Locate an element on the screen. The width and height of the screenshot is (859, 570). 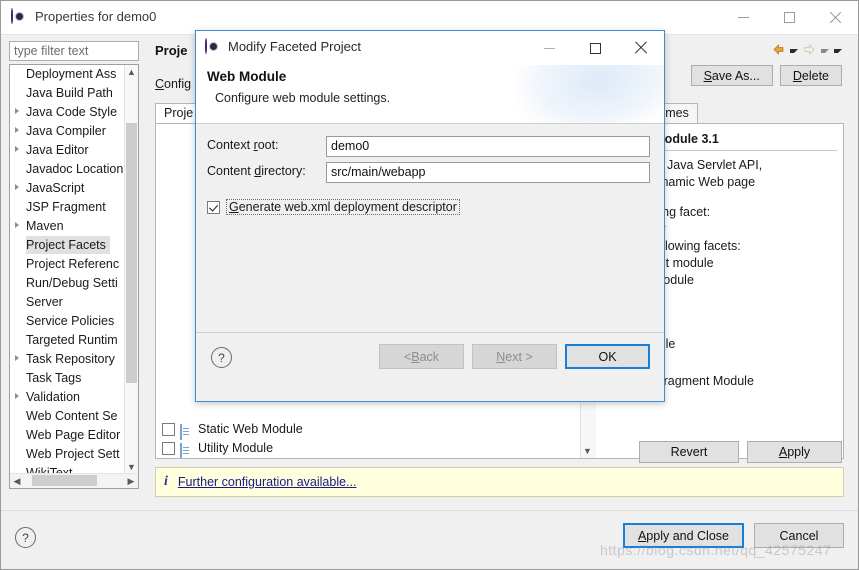
sidebar-item-web-content-se: Web Content Se is located at coordinates (68, 416).